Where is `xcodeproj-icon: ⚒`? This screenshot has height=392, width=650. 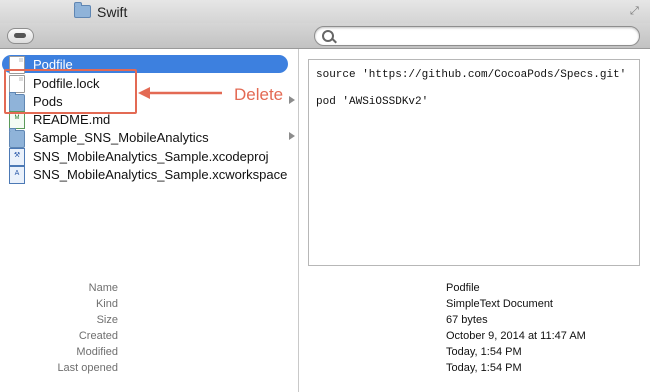
xcodeproj-icon: ⚒ is located at coordinates (17, 156).